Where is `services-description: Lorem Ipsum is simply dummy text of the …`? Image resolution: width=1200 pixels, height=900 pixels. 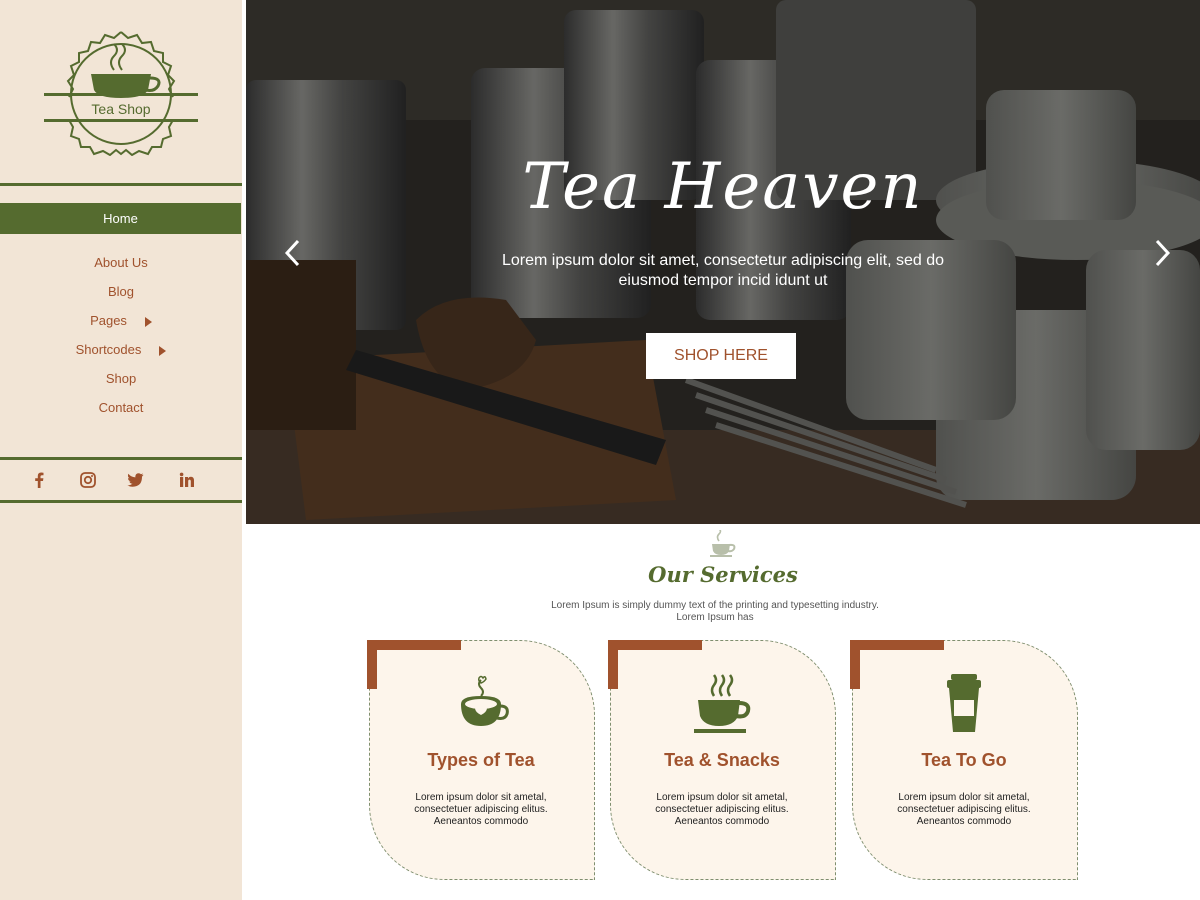
services-description: Lorem Ipsum is simply dummy text of the … is located at coordinates (715, 611).